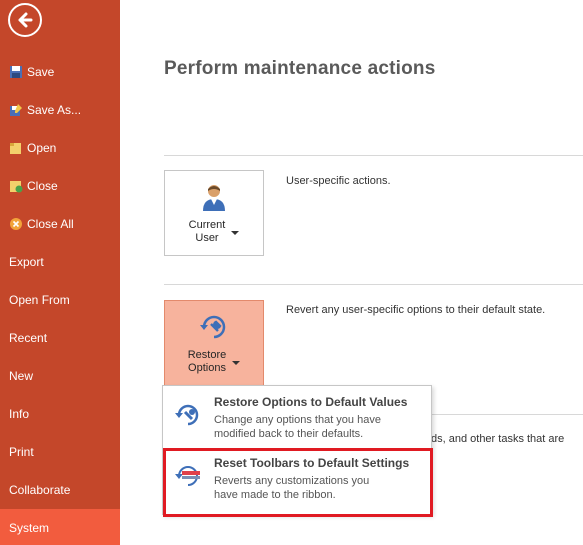  I want to click on sidebar-item-close: Close, so click(60, 186).